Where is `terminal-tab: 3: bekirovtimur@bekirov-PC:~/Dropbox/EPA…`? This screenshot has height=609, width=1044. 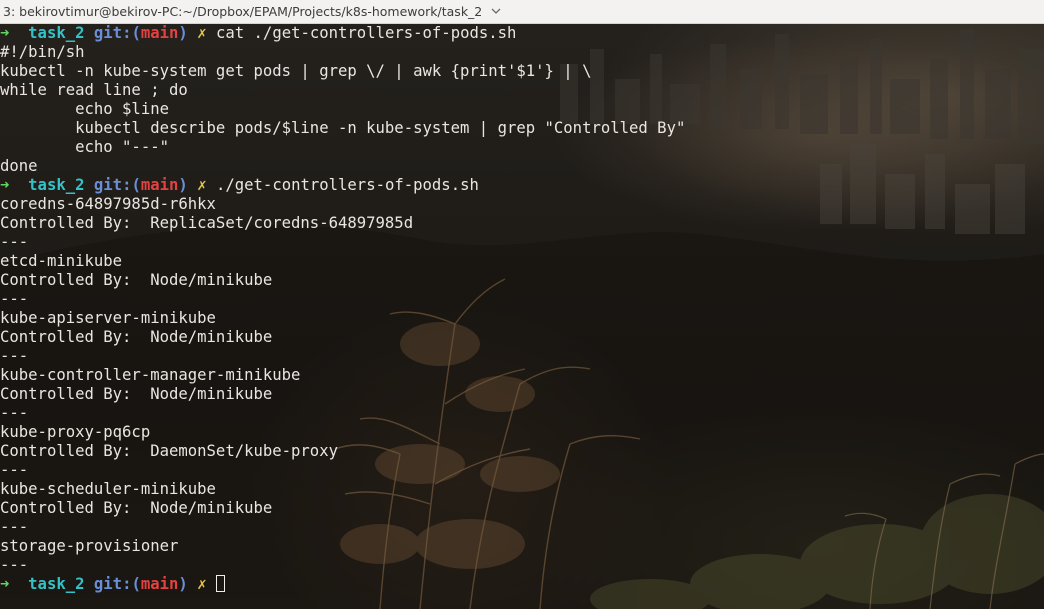 terminal-tab: 3: bekirovtimur@bekirov-PC:~/Dropbox/EPA… is located at coordinates (251, 12).